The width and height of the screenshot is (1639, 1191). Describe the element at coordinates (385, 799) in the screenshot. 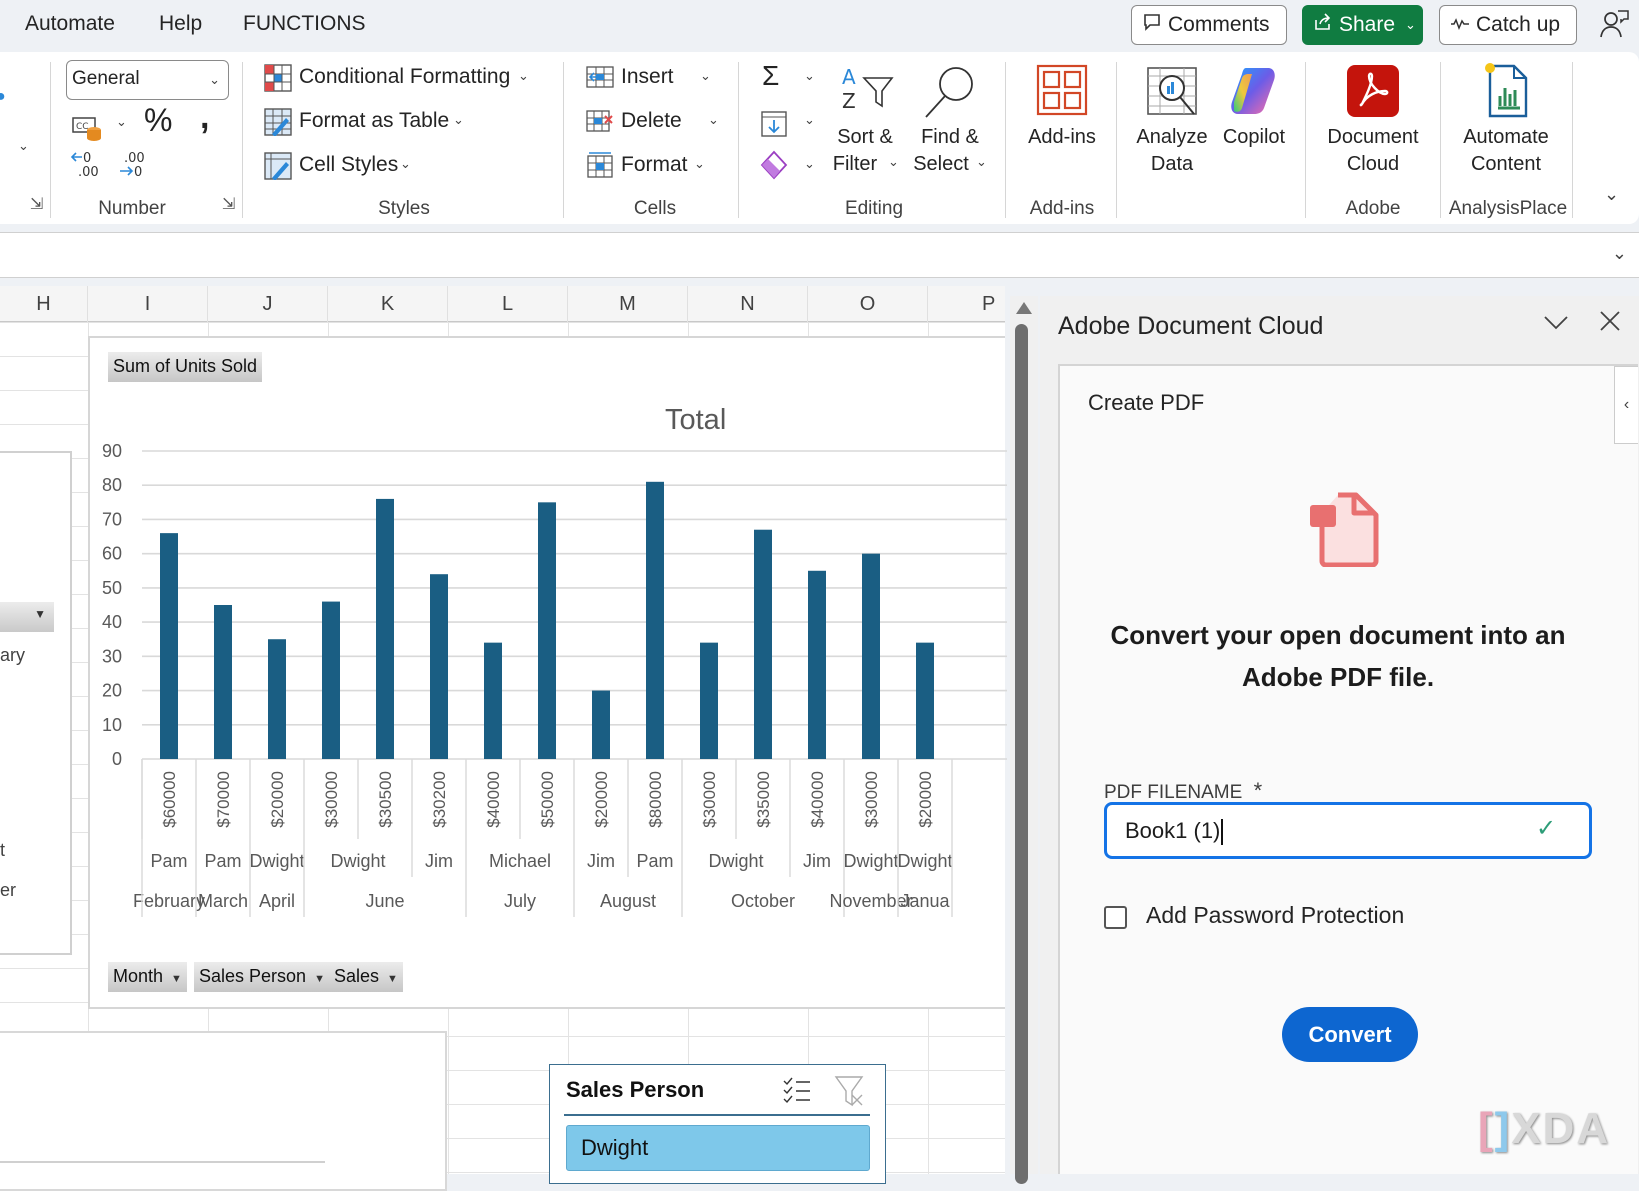

I see `x-tick-label-sales: $30500` at that location.